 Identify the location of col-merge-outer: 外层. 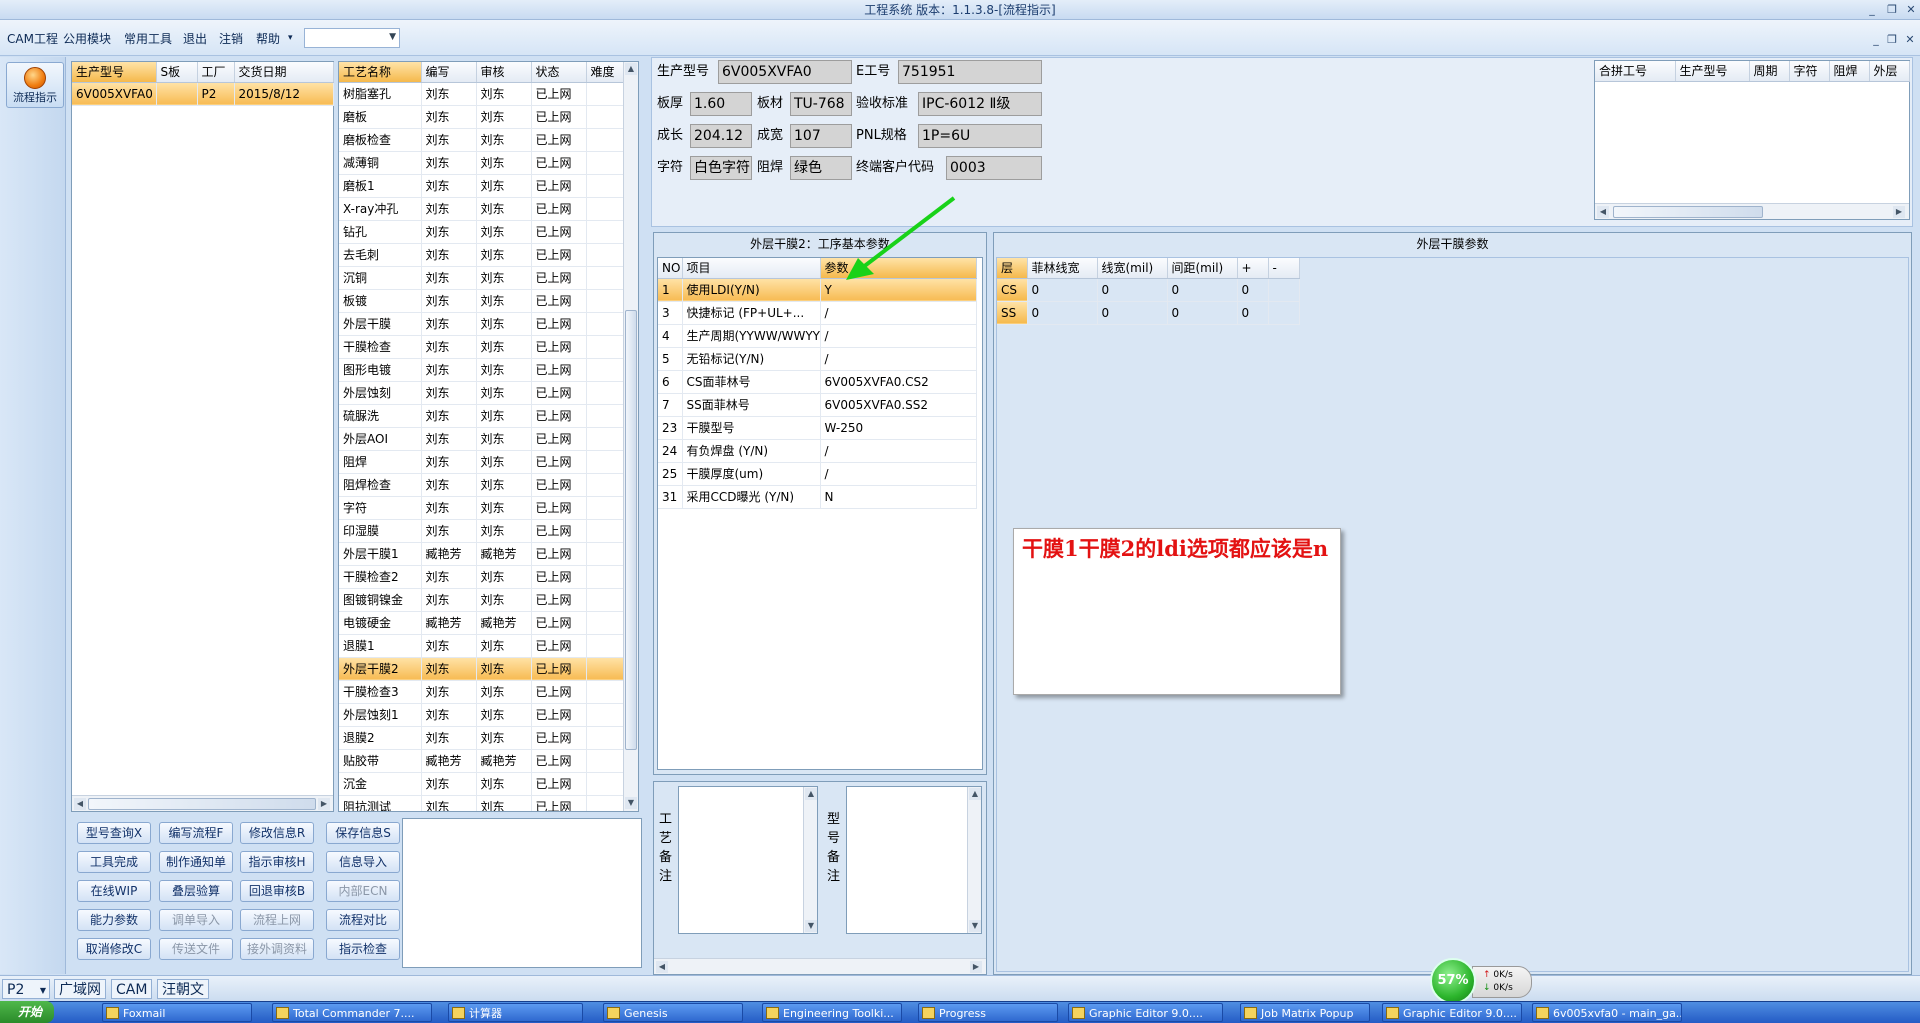
(1889, 71).